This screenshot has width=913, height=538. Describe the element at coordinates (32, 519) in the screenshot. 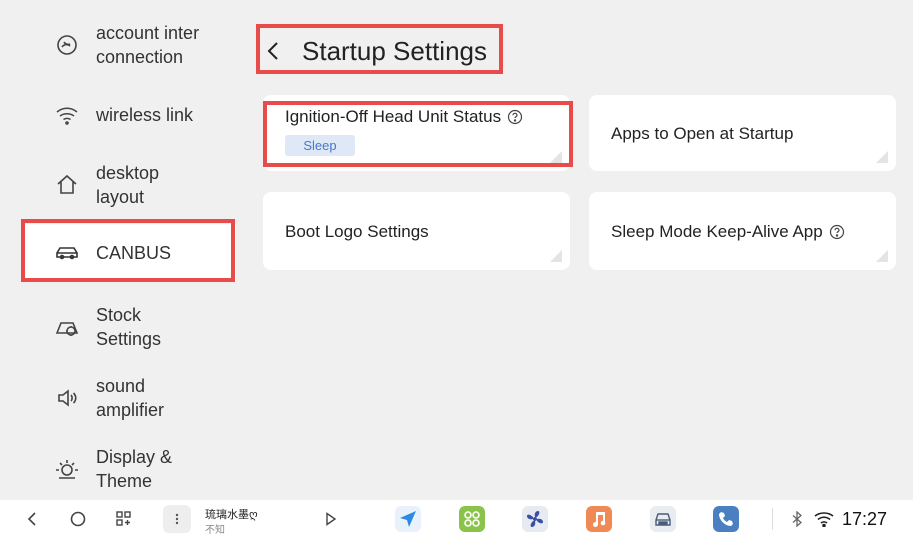

I see `nav-back-icon` at that location.